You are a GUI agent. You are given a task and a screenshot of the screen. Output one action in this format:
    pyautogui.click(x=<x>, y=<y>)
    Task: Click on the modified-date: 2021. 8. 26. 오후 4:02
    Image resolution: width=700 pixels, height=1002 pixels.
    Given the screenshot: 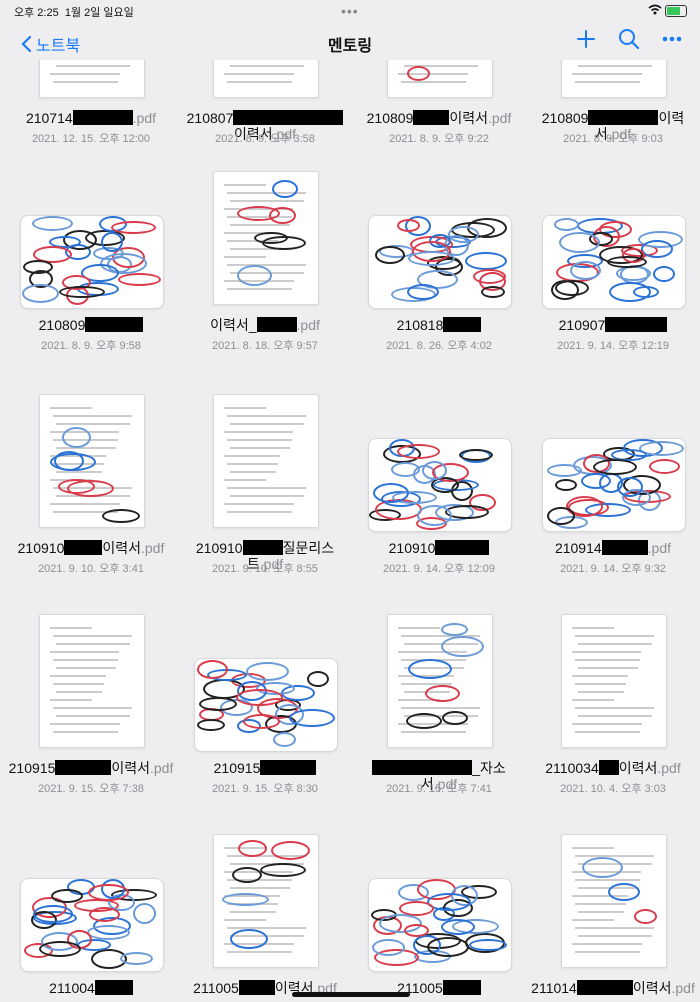 What is the action you would take?
    pyautogui.click(x=439, y=346)
    